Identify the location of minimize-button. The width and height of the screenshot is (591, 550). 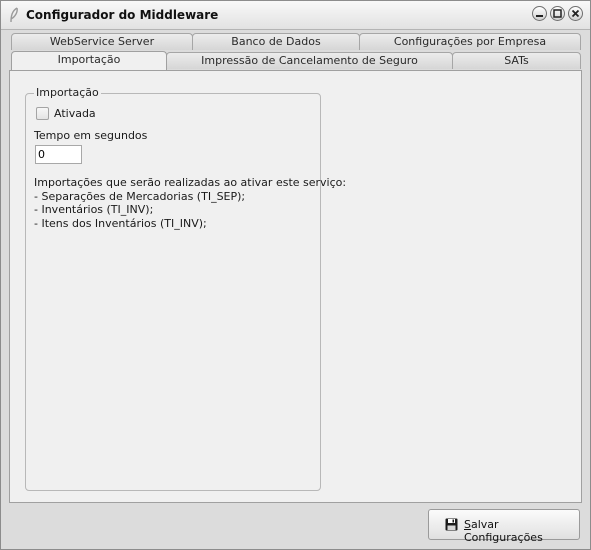
(539, 13).